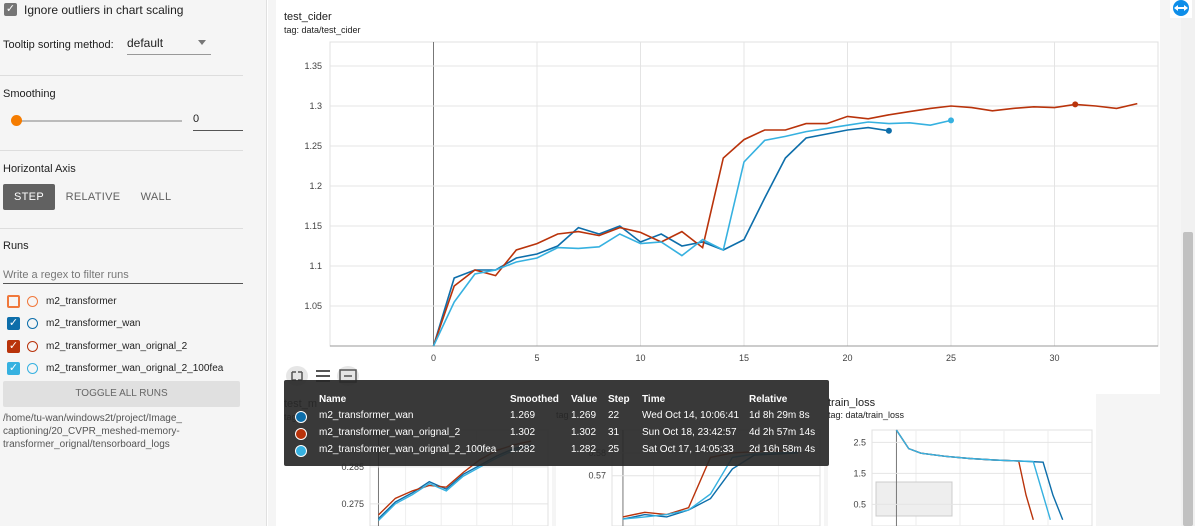  Describe the element at coordinates (914, 499) in the screenshot. I see `selection-box` at that location.